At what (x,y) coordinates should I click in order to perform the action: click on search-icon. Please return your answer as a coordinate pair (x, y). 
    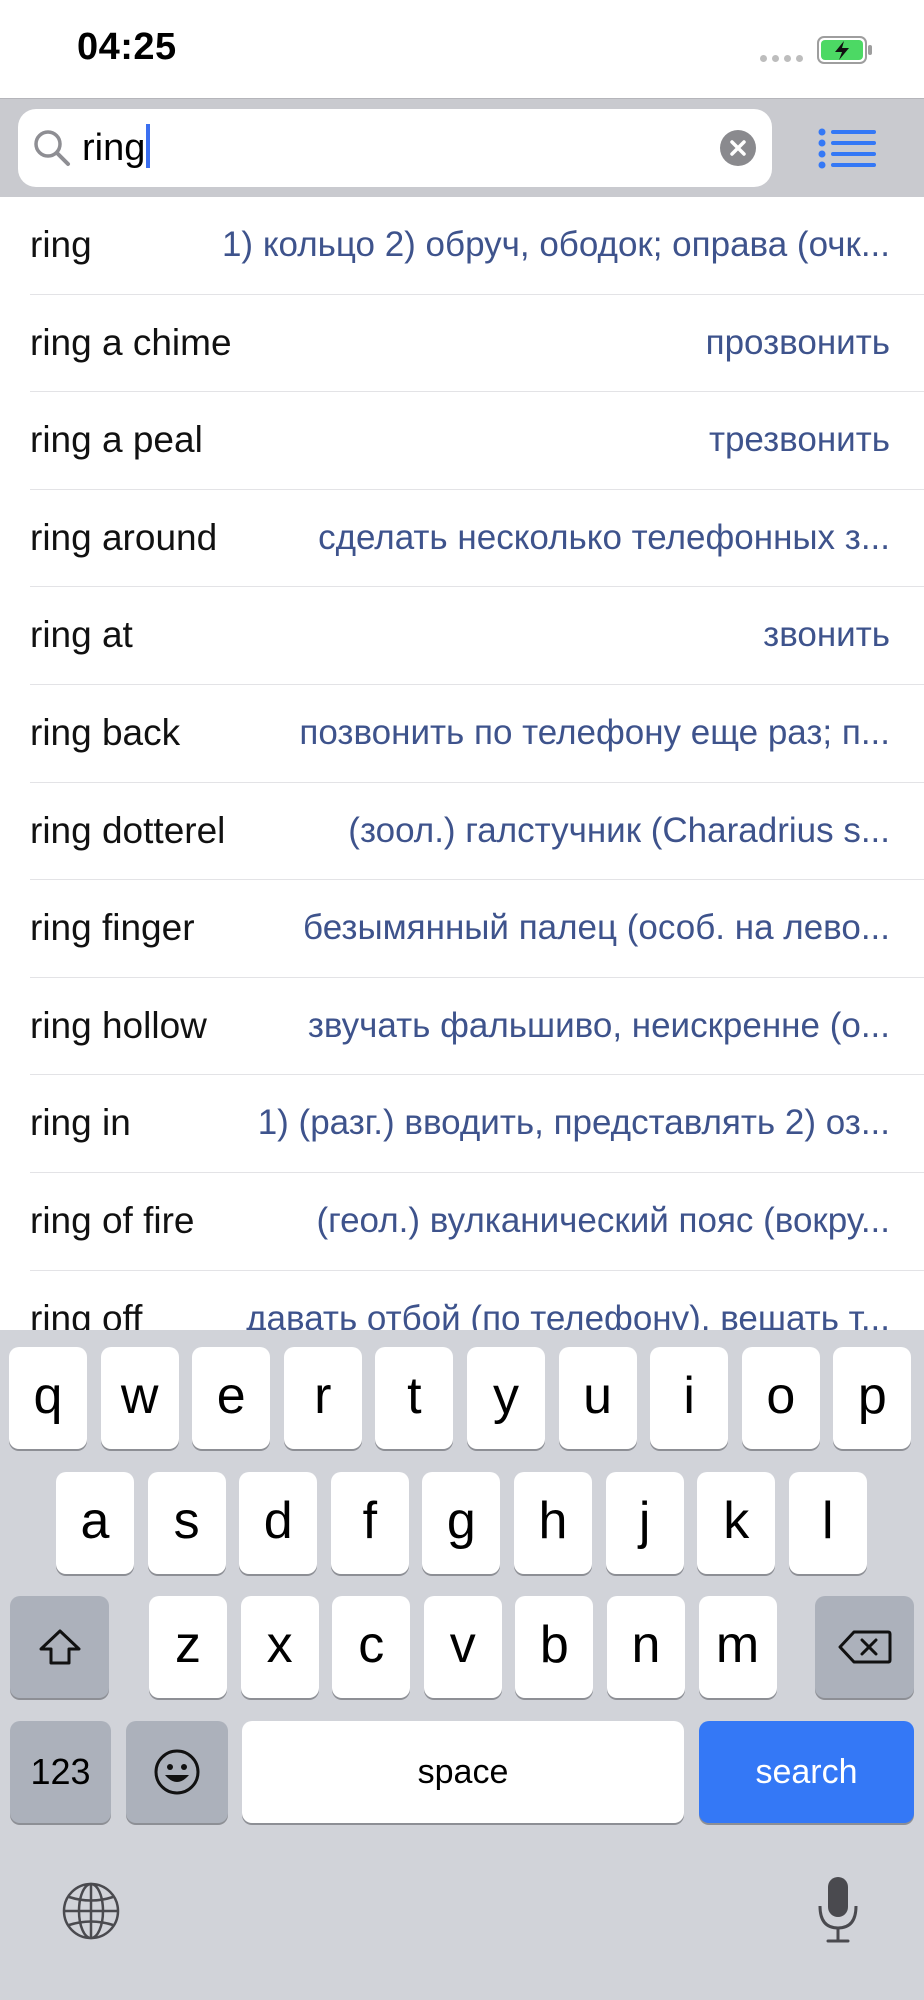
    Looking at the image, I should click on (52, 148).